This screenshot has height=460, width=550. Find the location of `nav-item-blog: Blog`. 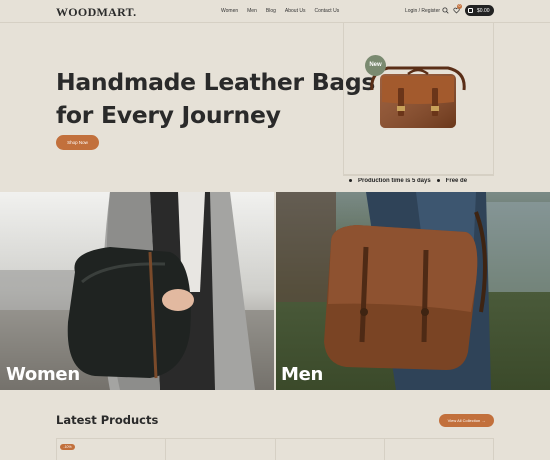

nav-item-blog: Blog is located at coordinates (271, 11).